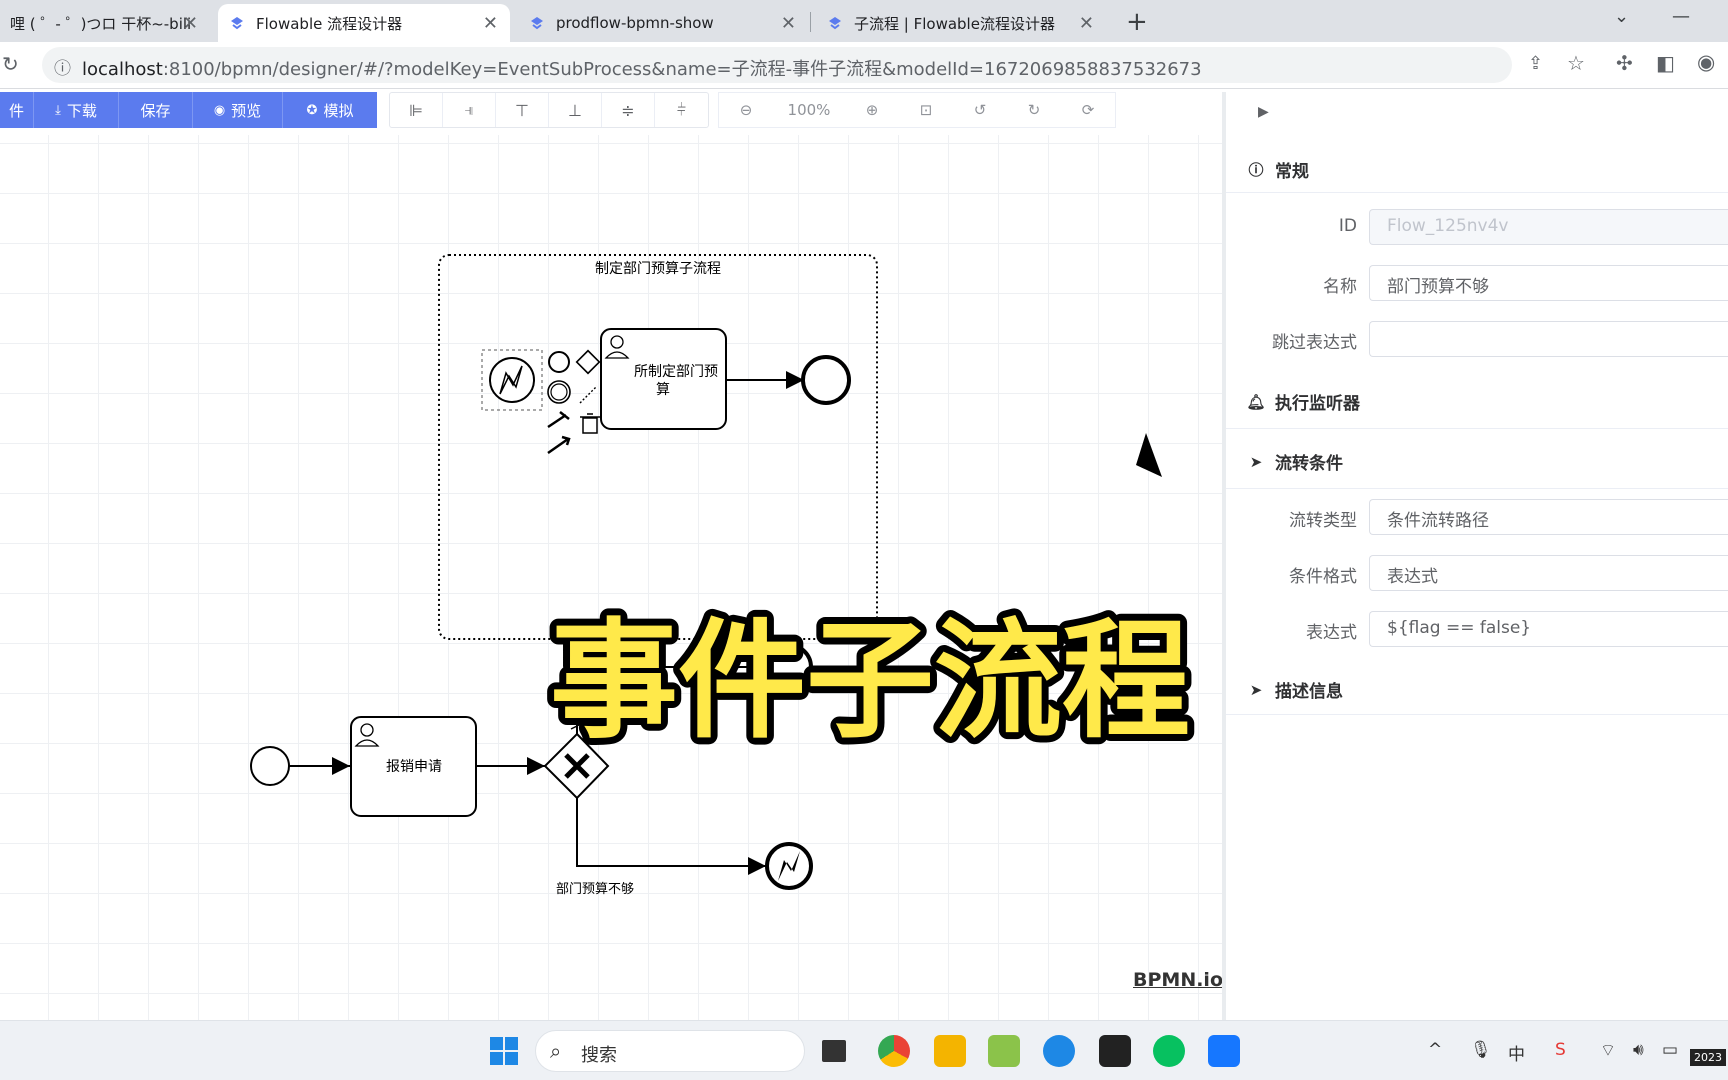 This screenshot has width=1728, height=1080. I want to click on fit-viewport-icon: ⊡, so click(926, 110).